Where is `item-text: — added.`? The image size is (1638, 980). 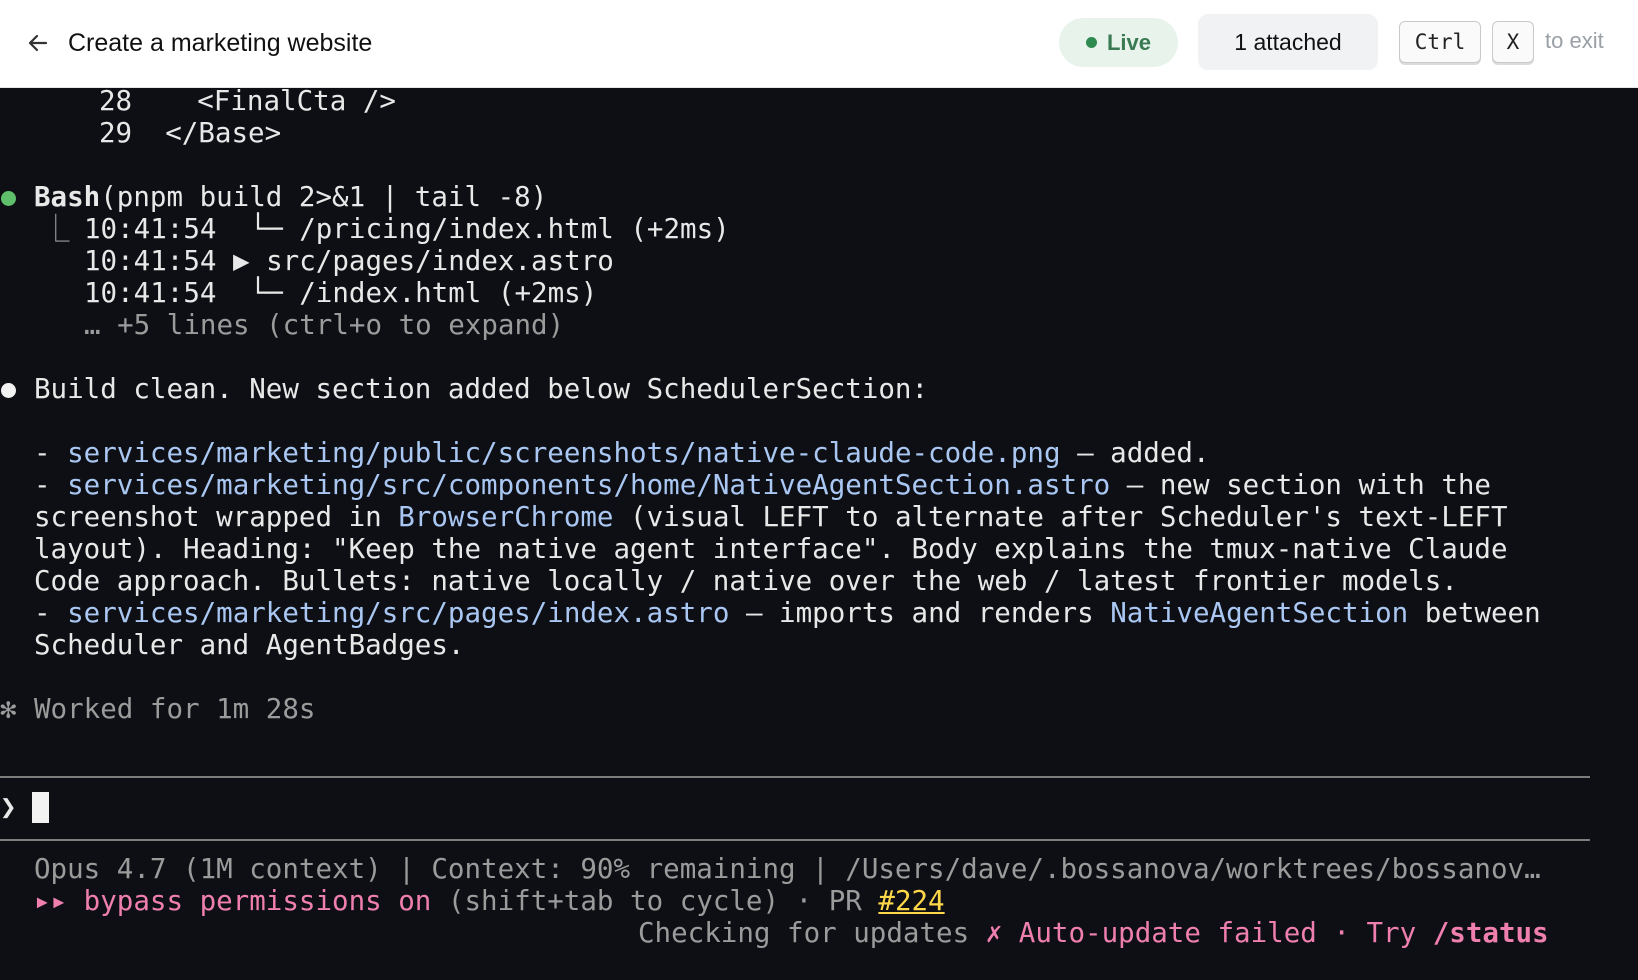
item-text: — added. is located at coordinates (1135, 453).